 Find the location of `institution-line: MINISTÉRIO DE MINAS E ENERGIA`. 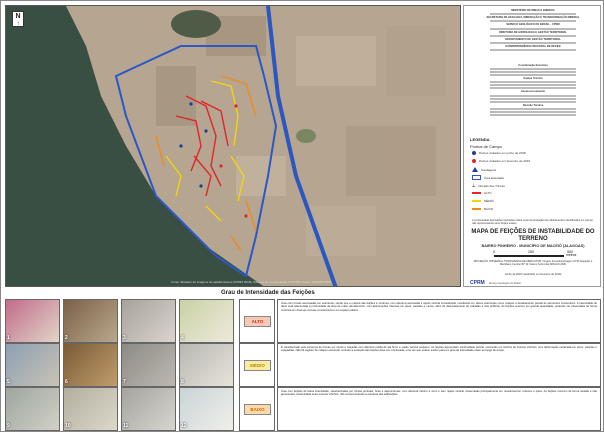

institution-line: MINISTÉRIO DE MINAS E ENERGIA is located at coordinates (533, 10).